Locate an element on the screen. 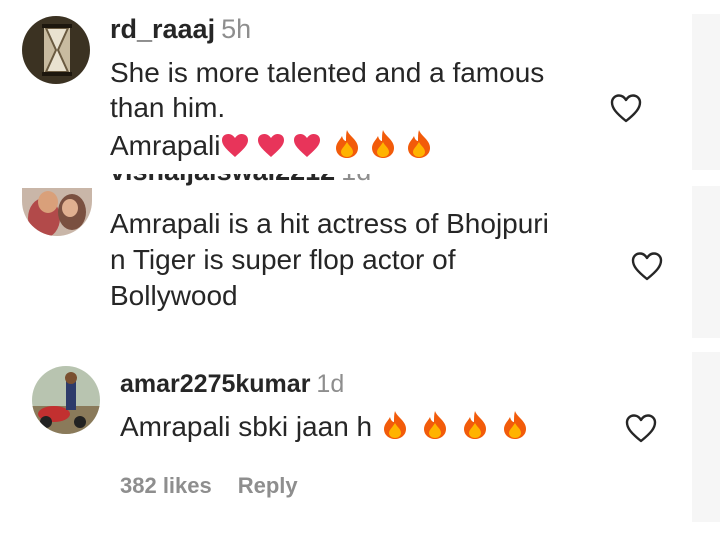  comment-text-line: than him. is located at coordinates (168, 107).